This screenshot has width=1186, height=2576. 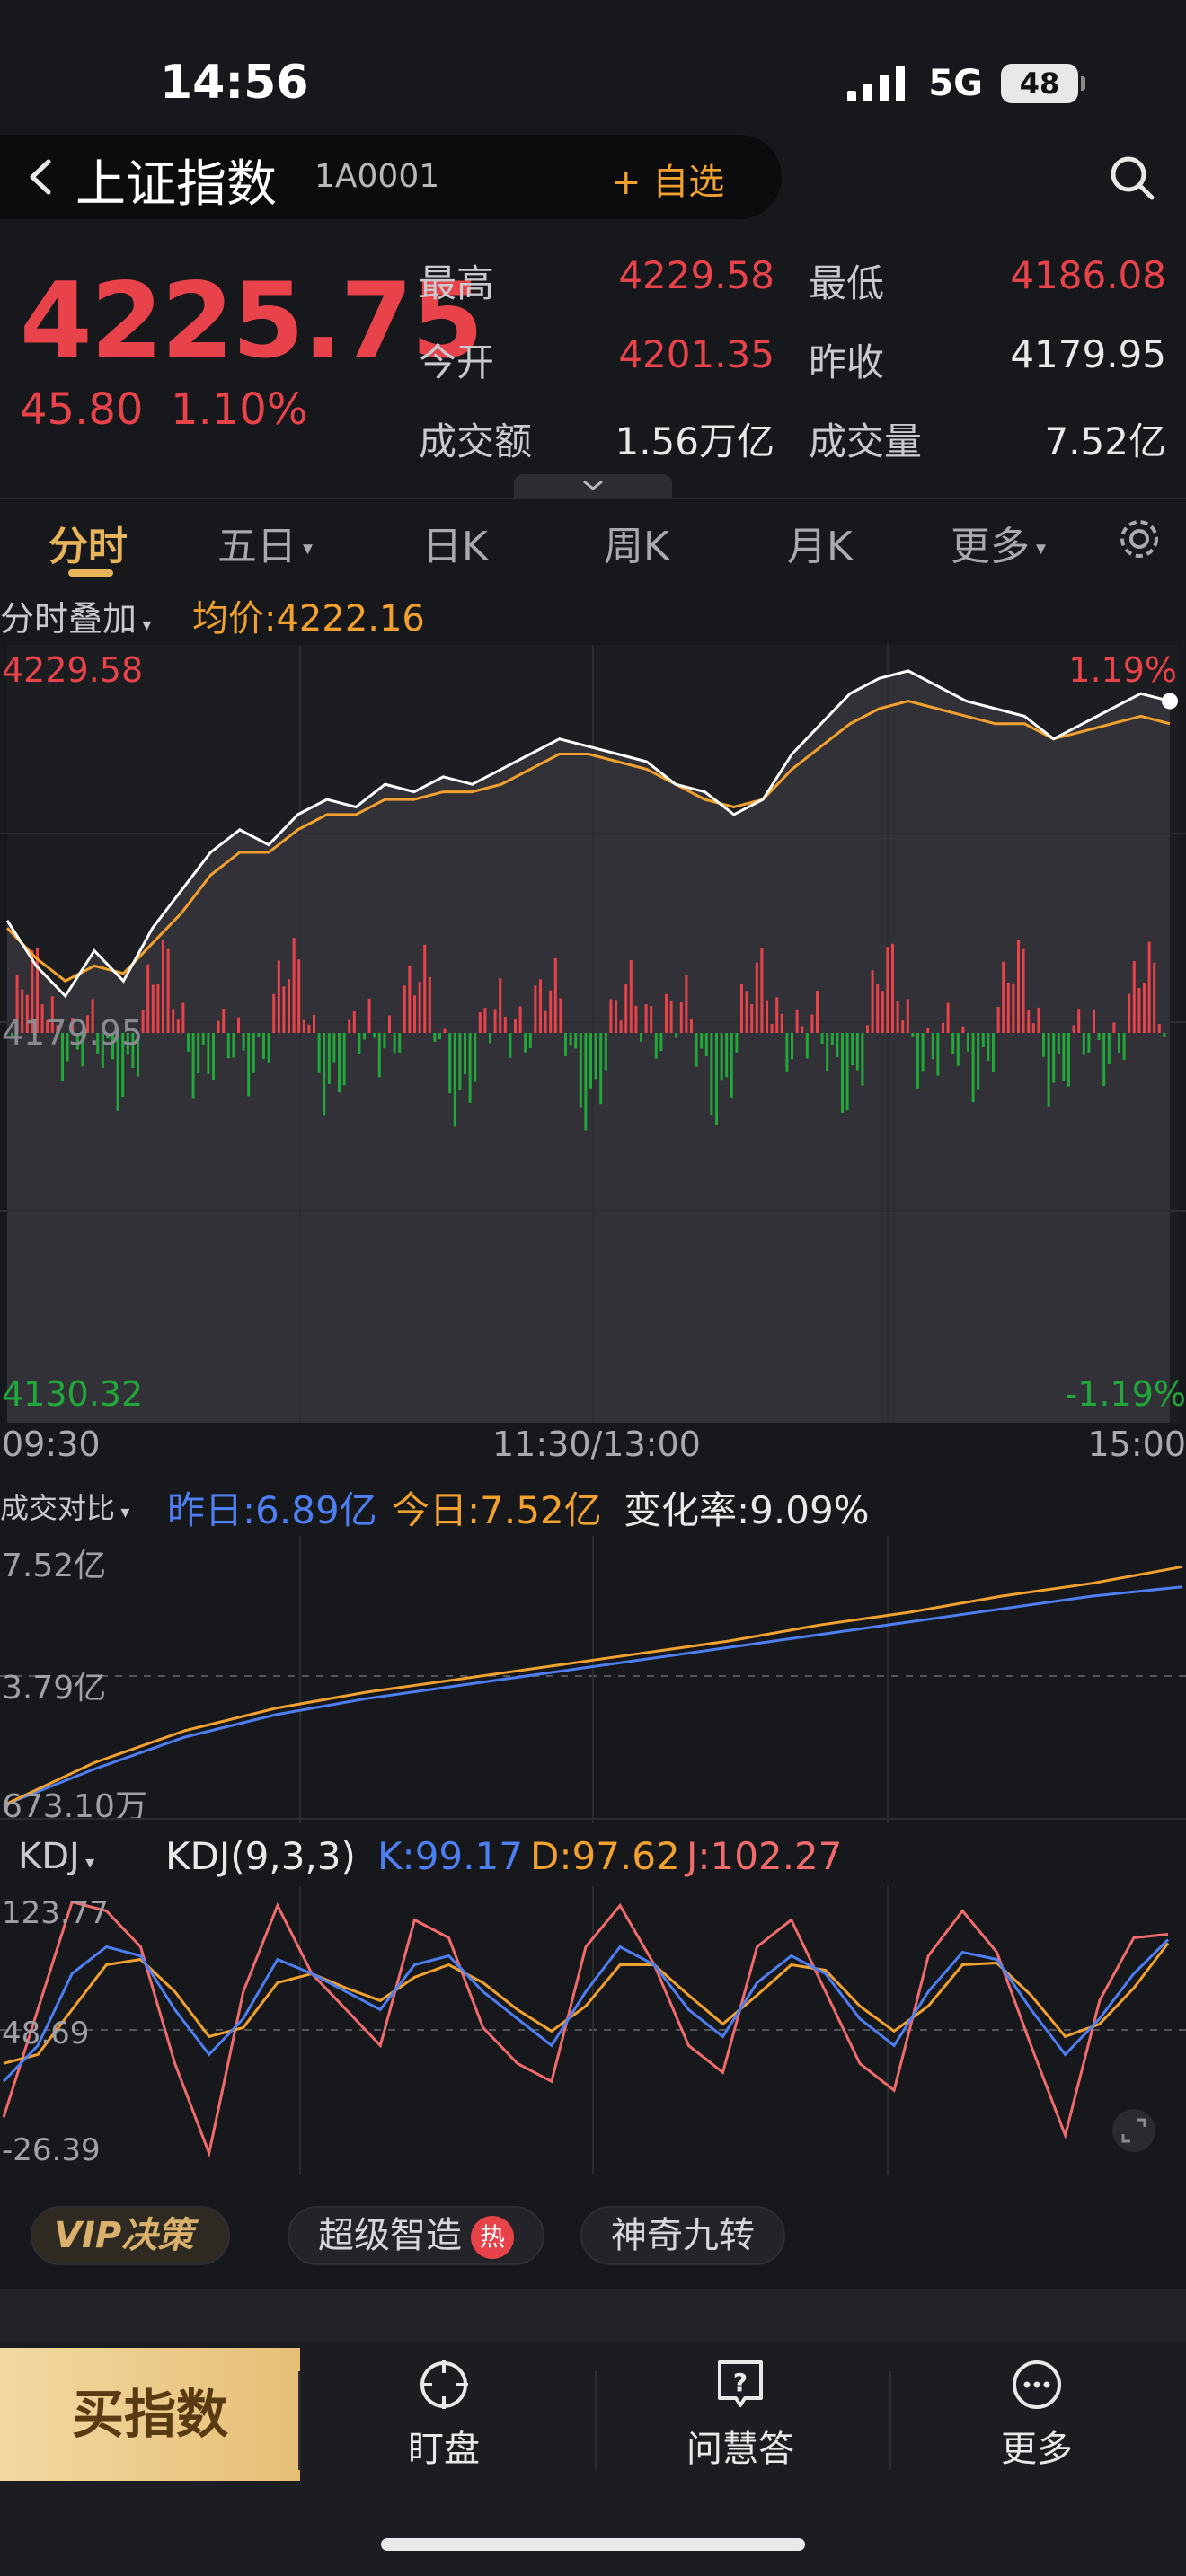 What do you see at coordinates (1088, 354) in the screenshot?
I see `prev-close-value: 4179.95` at bounding box center [1088, 354].